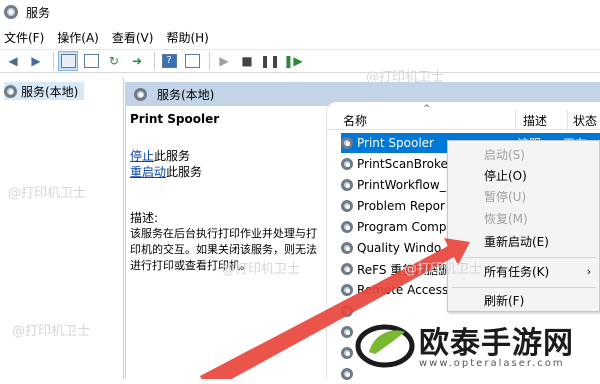 This screenshot has height=384, width=600. I want to click on leaf-logo-icon, so click(385, 346).